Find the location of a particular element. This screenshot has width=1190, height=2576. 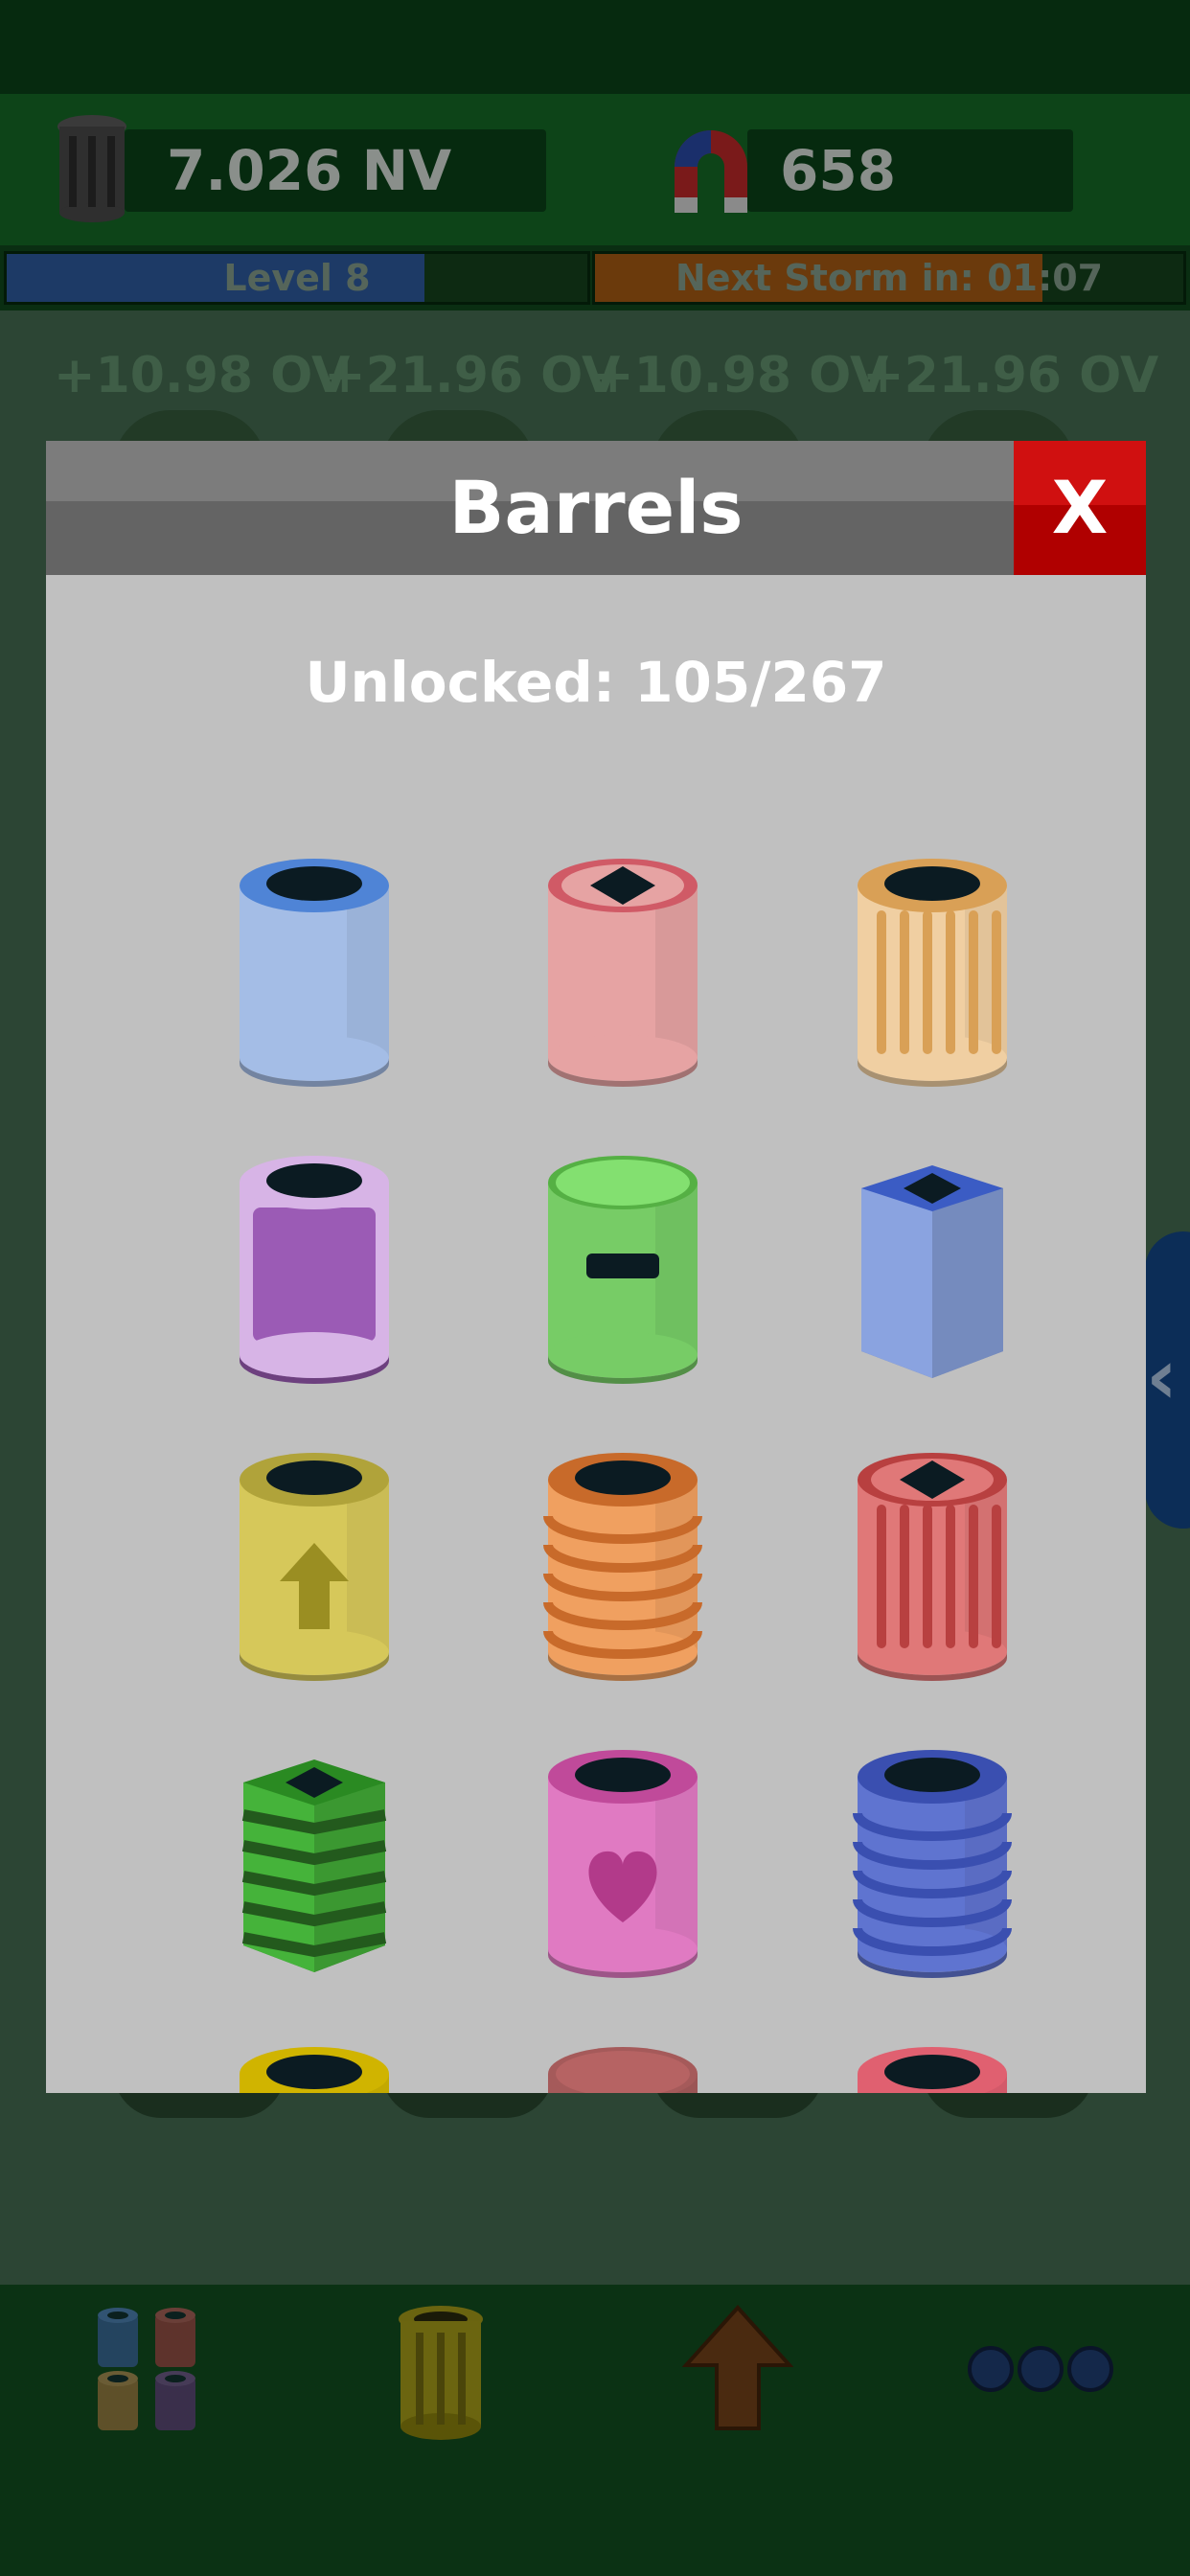

barrel-blue is located at coordinates (315, 972).